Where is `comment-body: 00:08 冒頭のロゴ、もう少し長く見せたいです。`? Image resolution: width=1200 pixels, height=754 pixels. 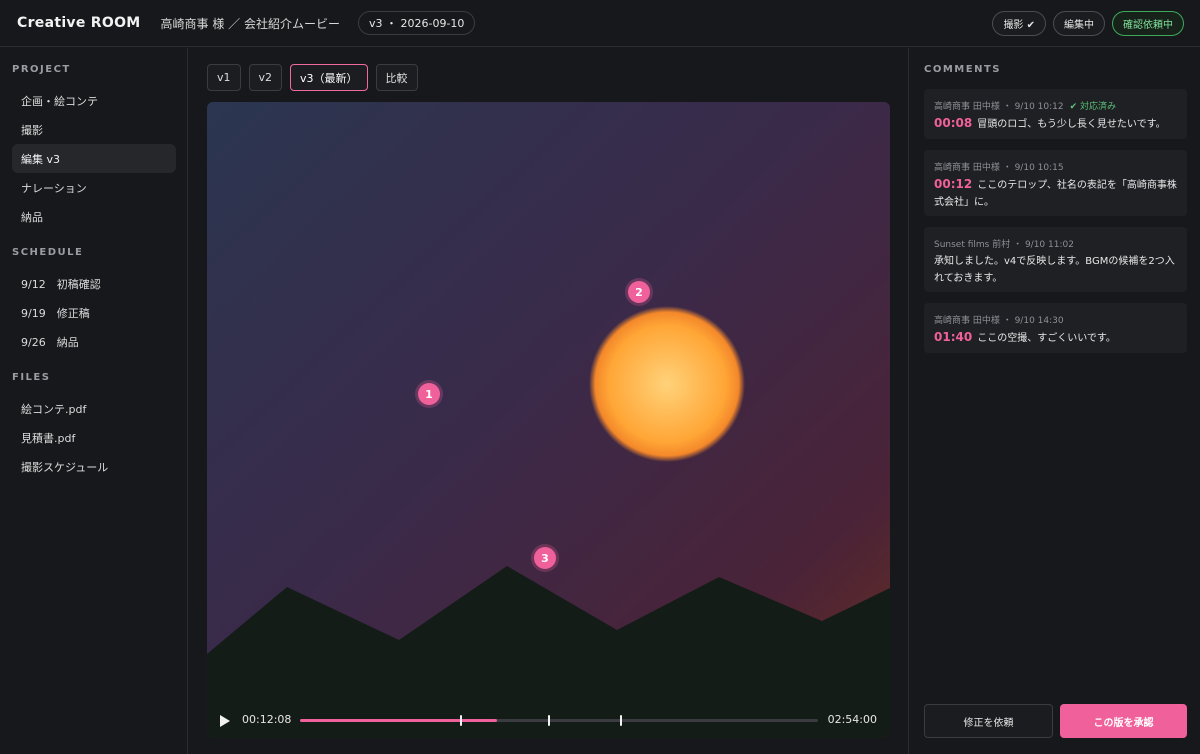 comment-body: 00:08 冒頭のロゴ、もう少し長く見せたいです。 is located at coordinates (1055, 124).